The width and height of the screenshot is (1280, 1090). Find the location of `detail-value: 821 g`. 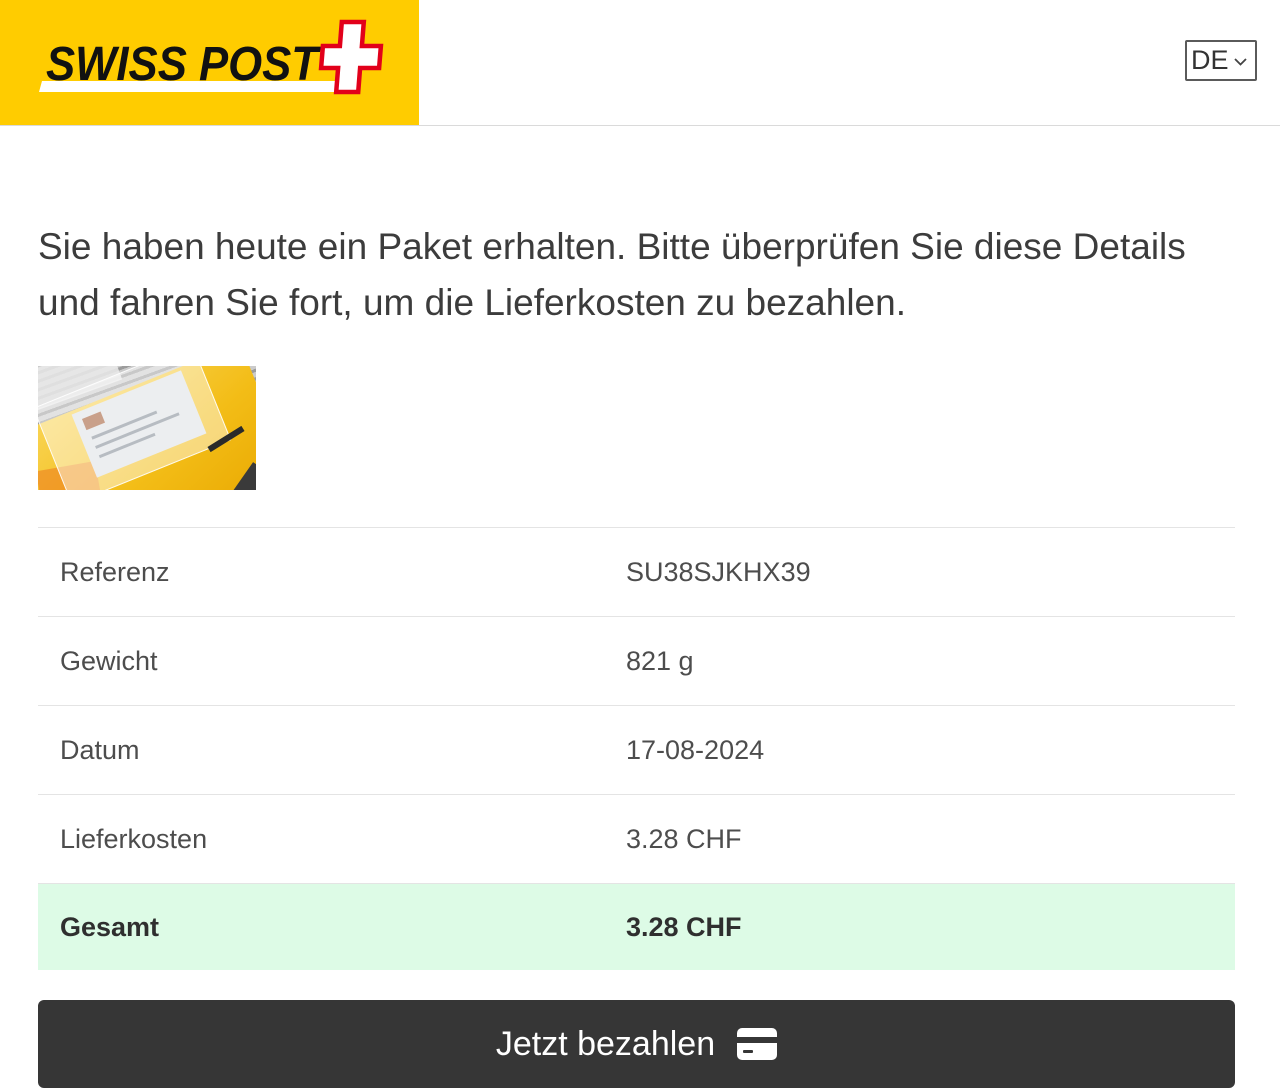

detail-value: 821 g is located at coordinates (660, 660).